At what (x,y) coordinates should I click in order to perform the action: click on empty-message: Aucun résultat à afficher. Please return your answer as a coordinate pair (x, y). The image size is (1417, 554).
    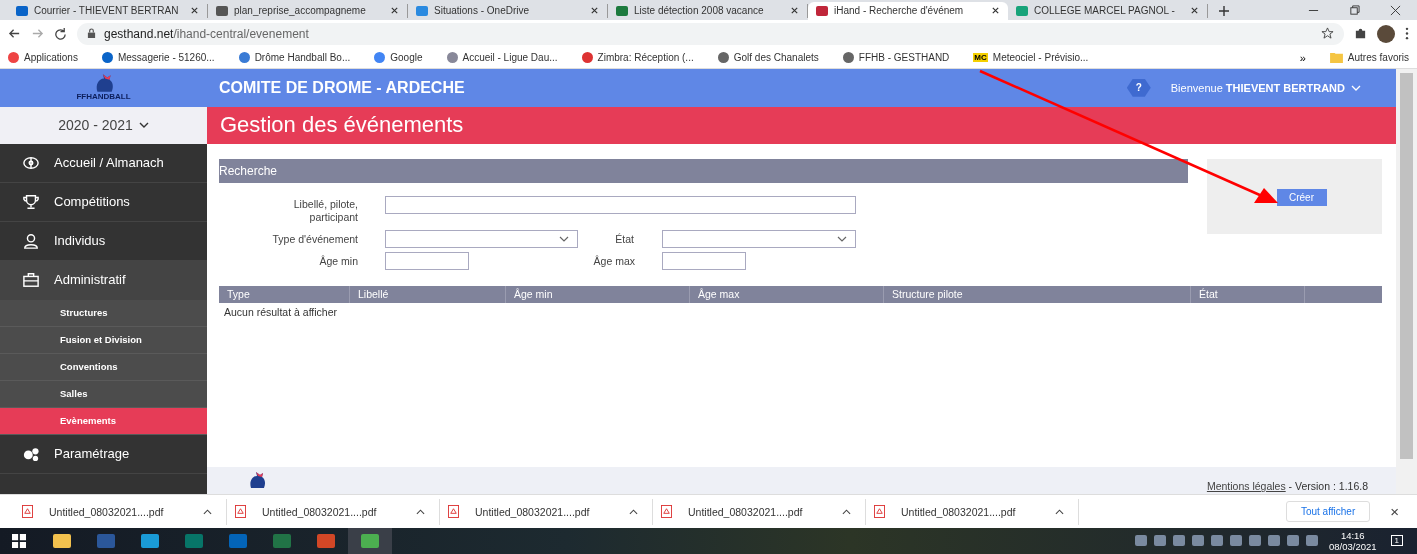
    Looking at the image, I should click on (281, 312).